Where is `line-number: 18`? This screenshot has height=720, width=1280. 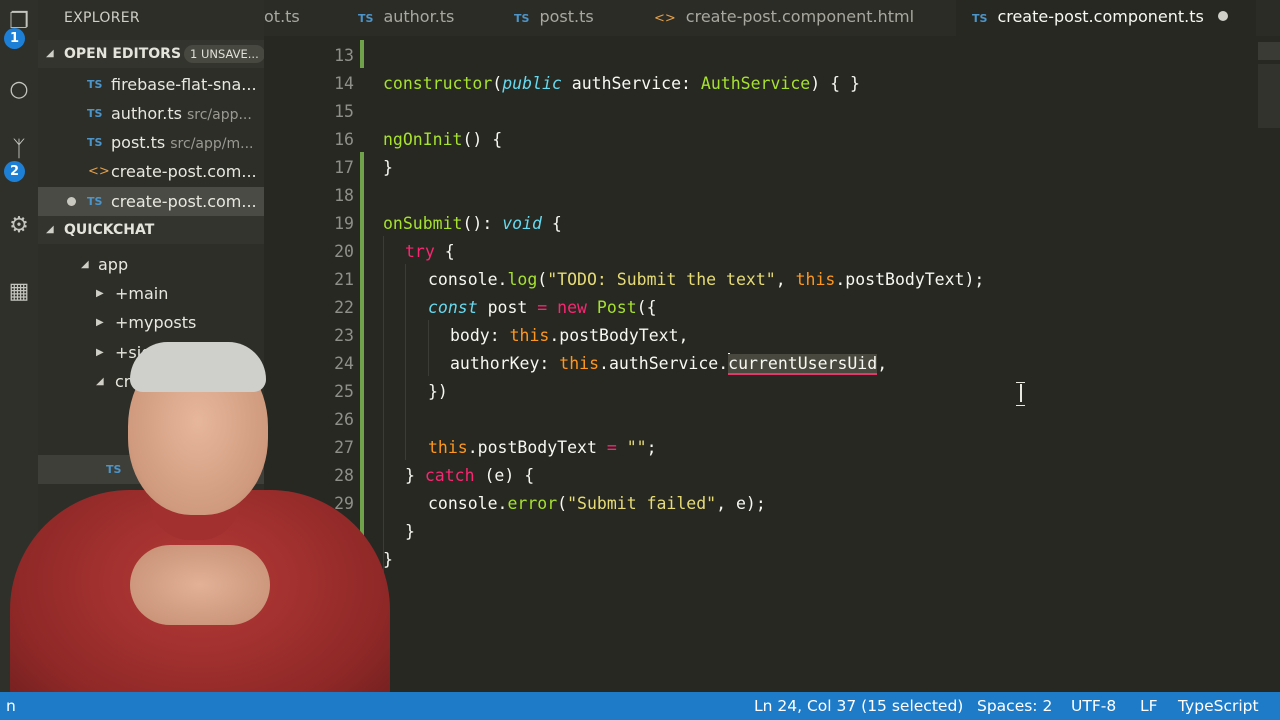
line-number: 18 is located at coordinates (344, 195).